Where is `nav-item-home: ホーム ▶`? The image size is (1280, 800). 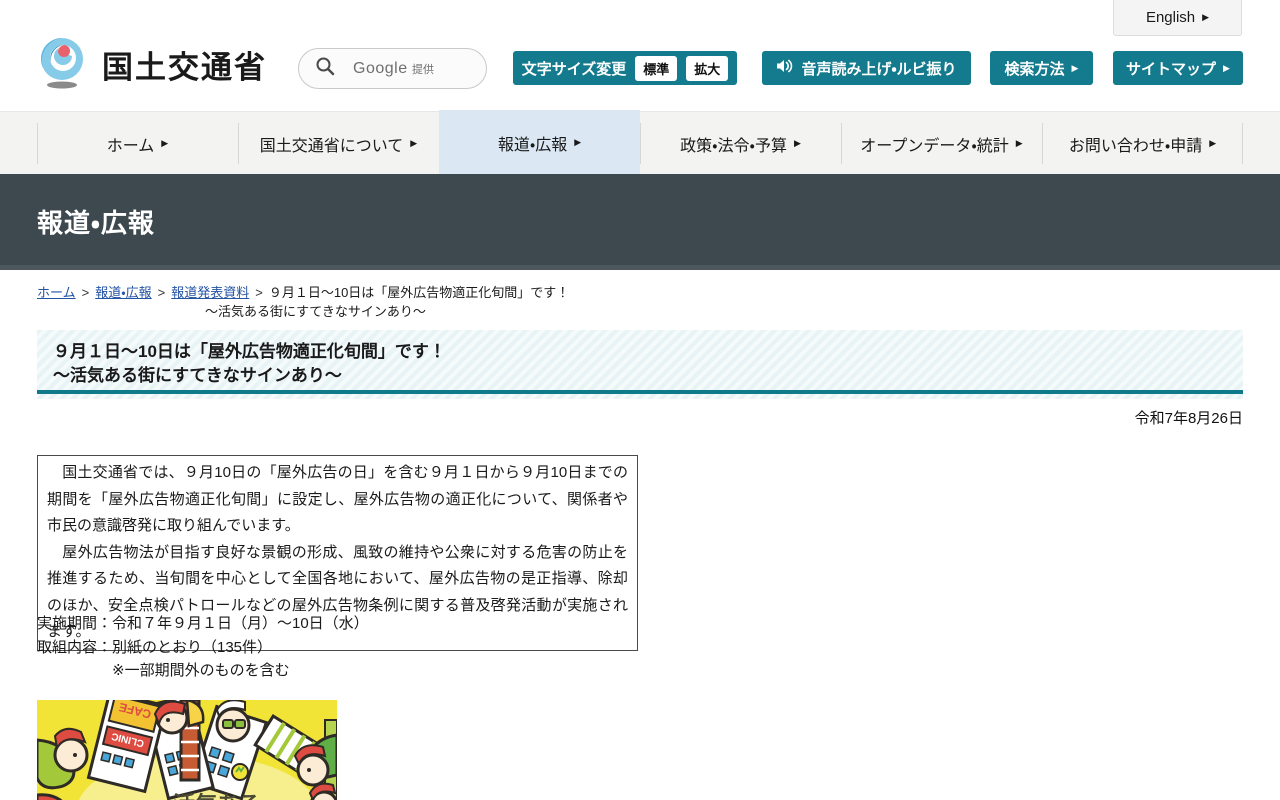
nav-item-home: ホーム ▶ is located at coordinates (137, 143).